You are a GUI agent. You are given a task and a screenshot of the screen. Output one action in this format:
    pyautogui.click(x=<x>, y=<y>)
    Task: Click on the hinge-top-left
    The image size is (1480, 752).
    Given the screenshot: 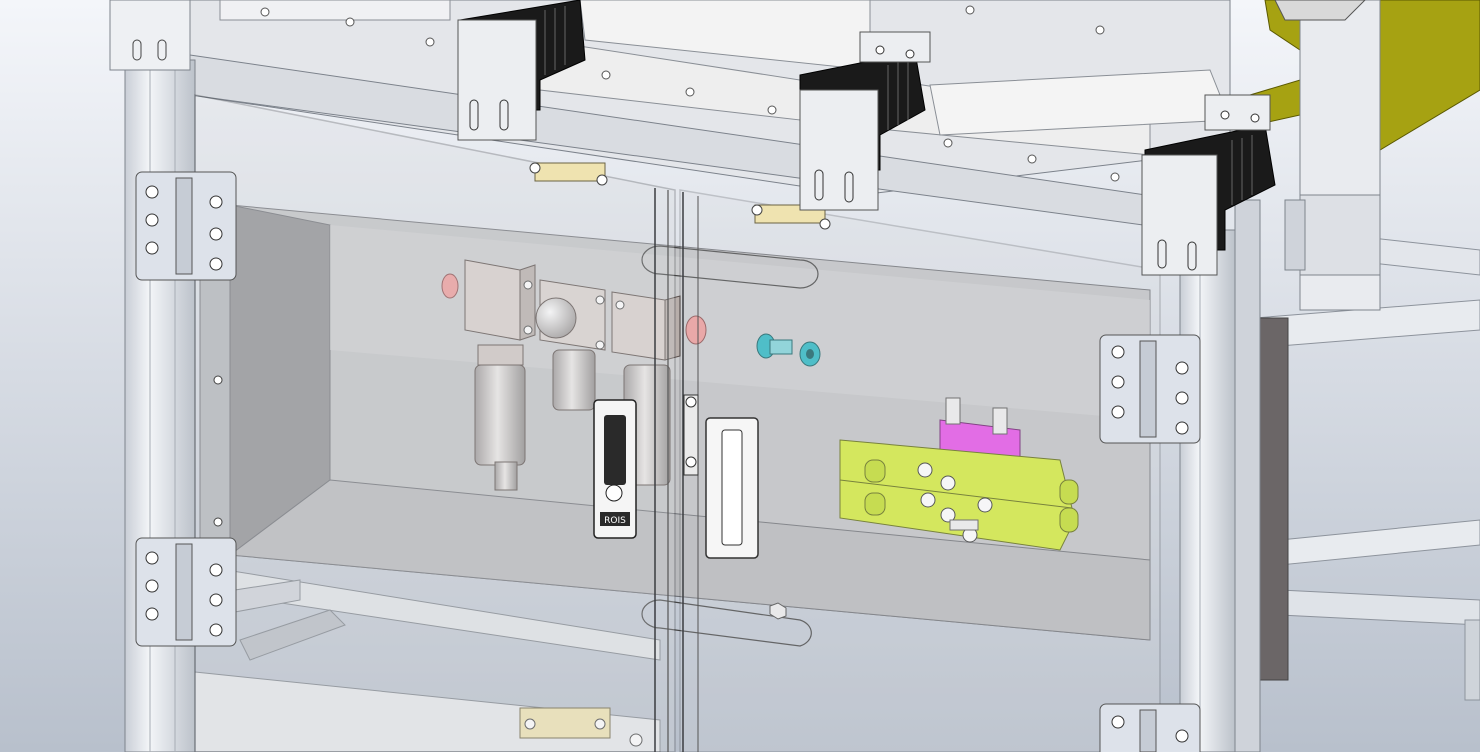 What is the action you would take?
    pyautogui.click(x=186, y=226)
    